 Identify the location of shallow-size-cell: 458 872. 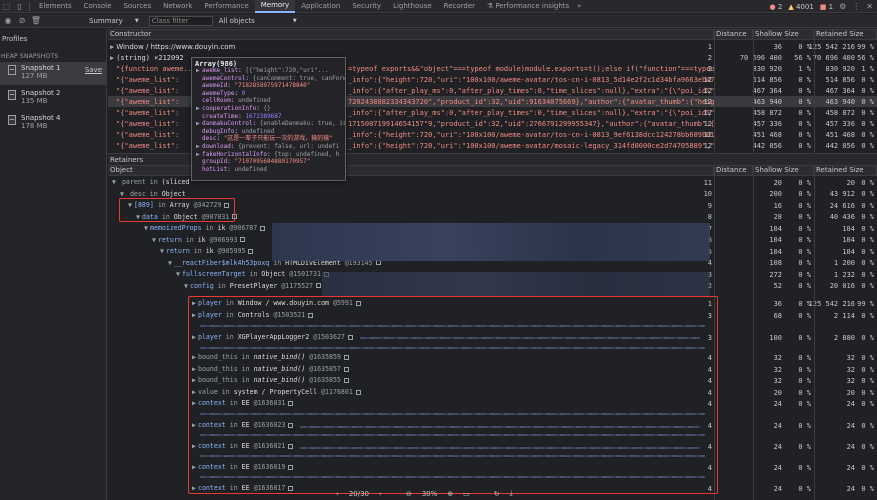
(767, 112).